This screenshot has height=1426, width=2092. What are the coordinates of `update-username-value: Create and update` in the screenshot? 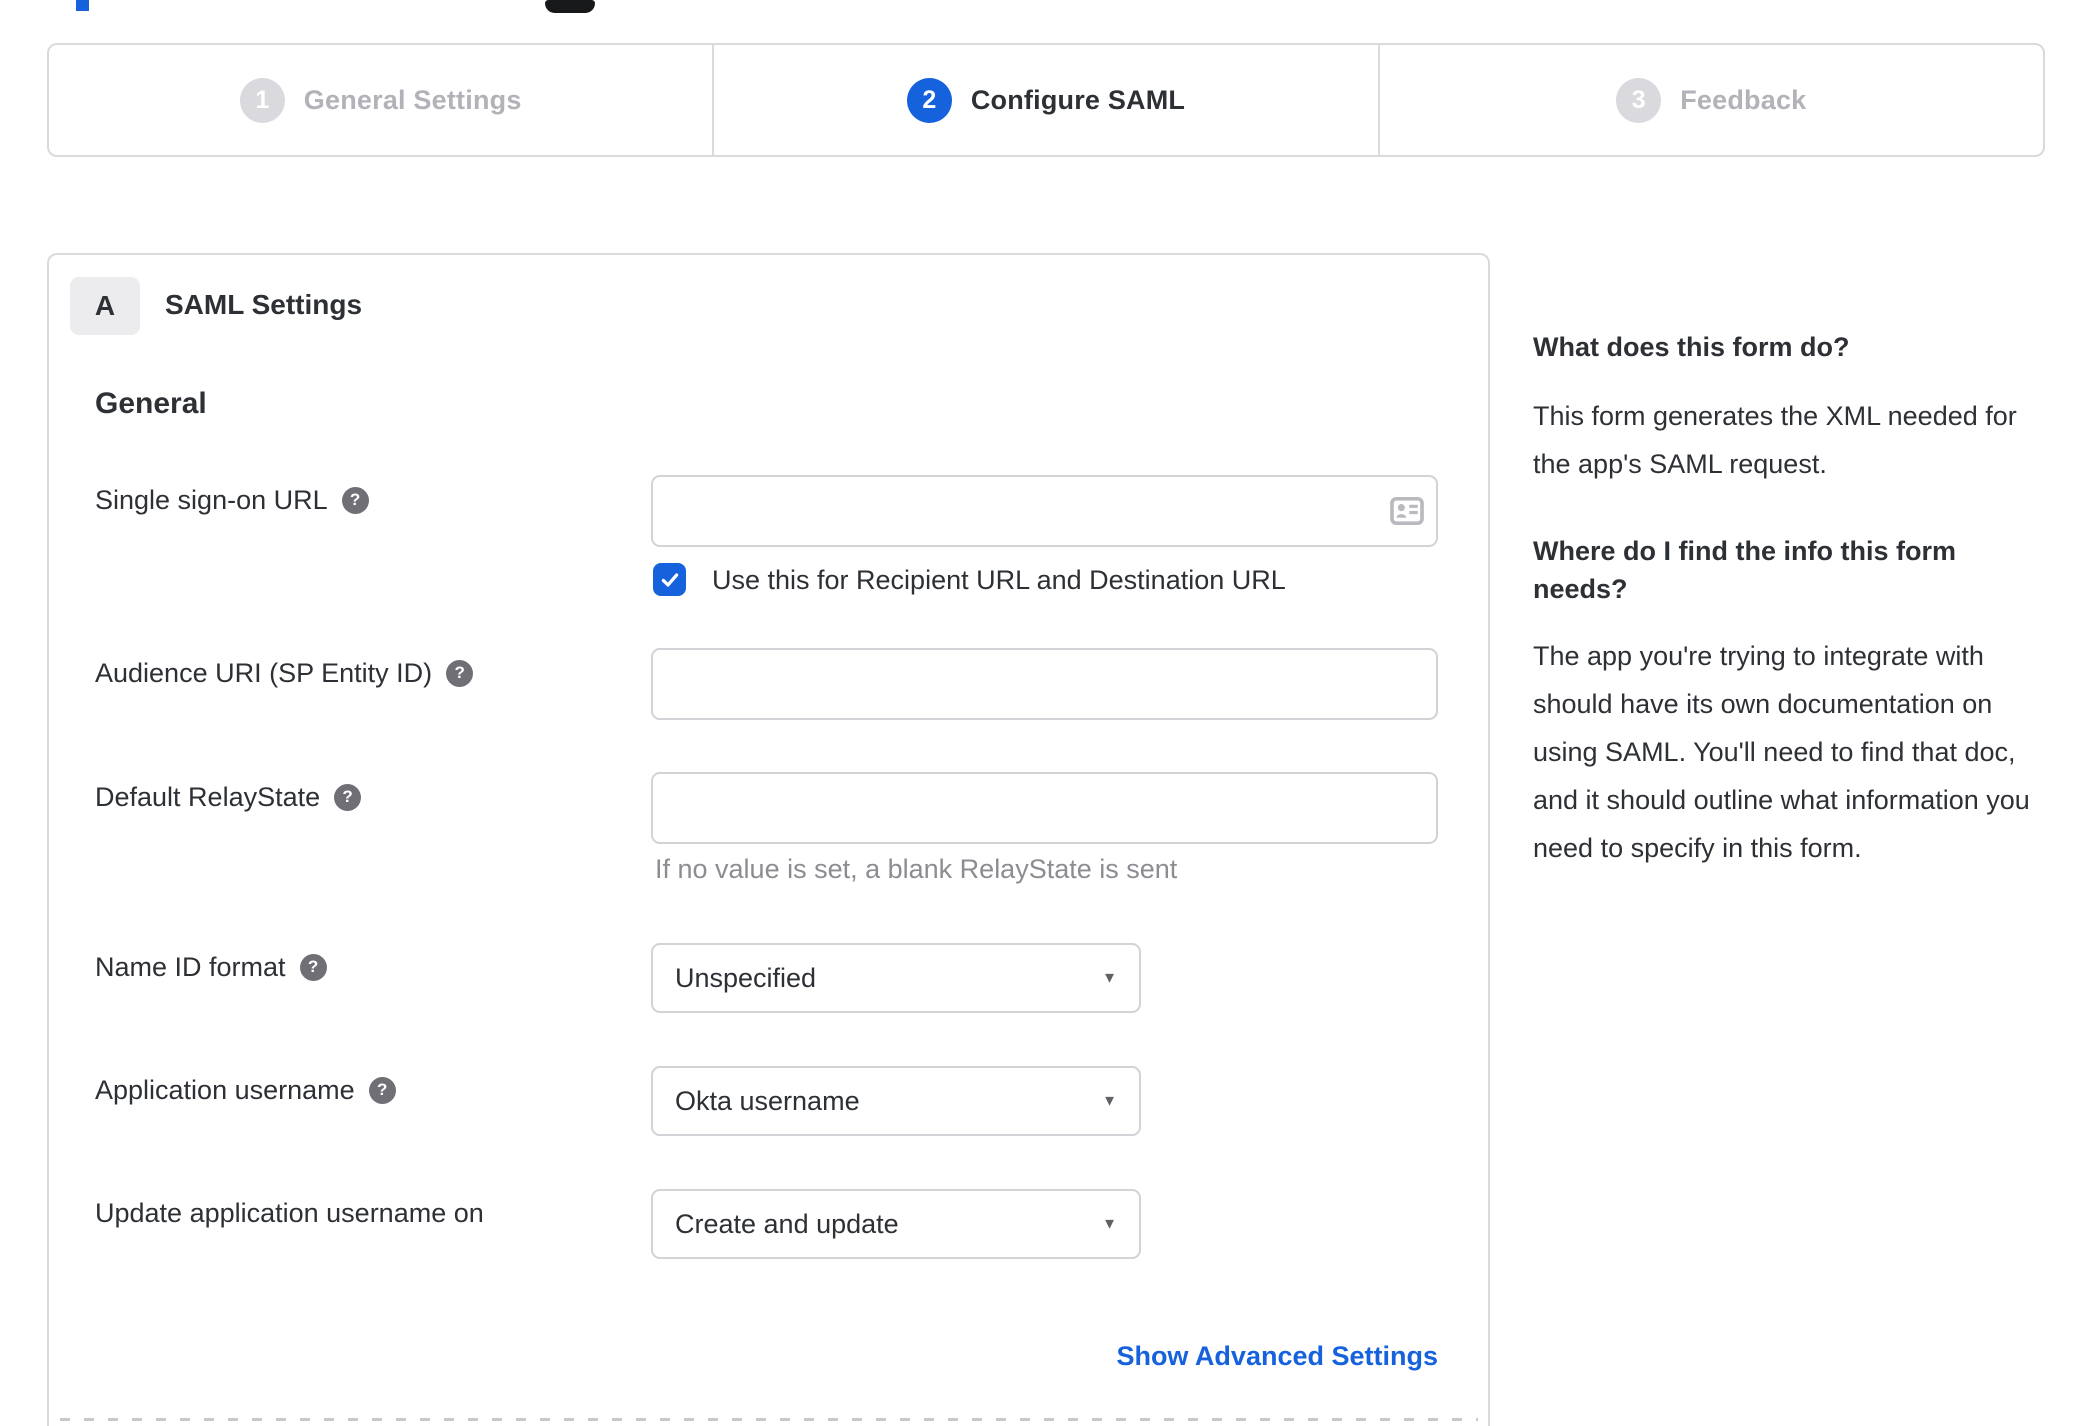 It's located at (787, 1223).